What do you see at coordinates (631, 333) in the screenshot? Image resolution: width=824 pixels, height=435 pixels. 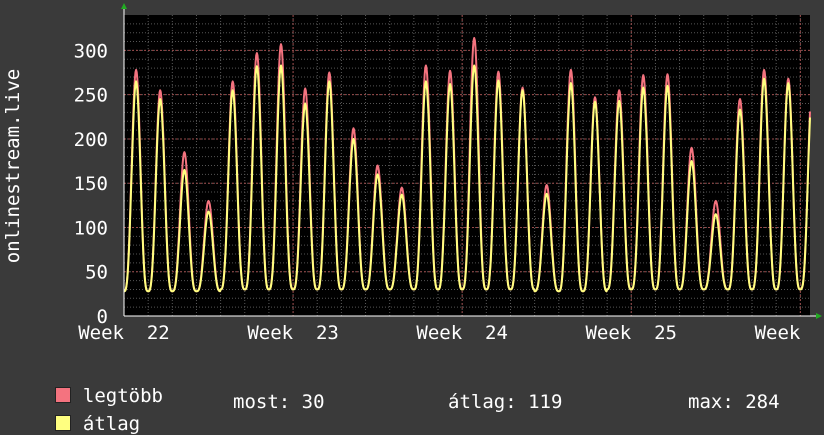 I see `x-tick-label: Week 25` at bounding box center [631, 333].